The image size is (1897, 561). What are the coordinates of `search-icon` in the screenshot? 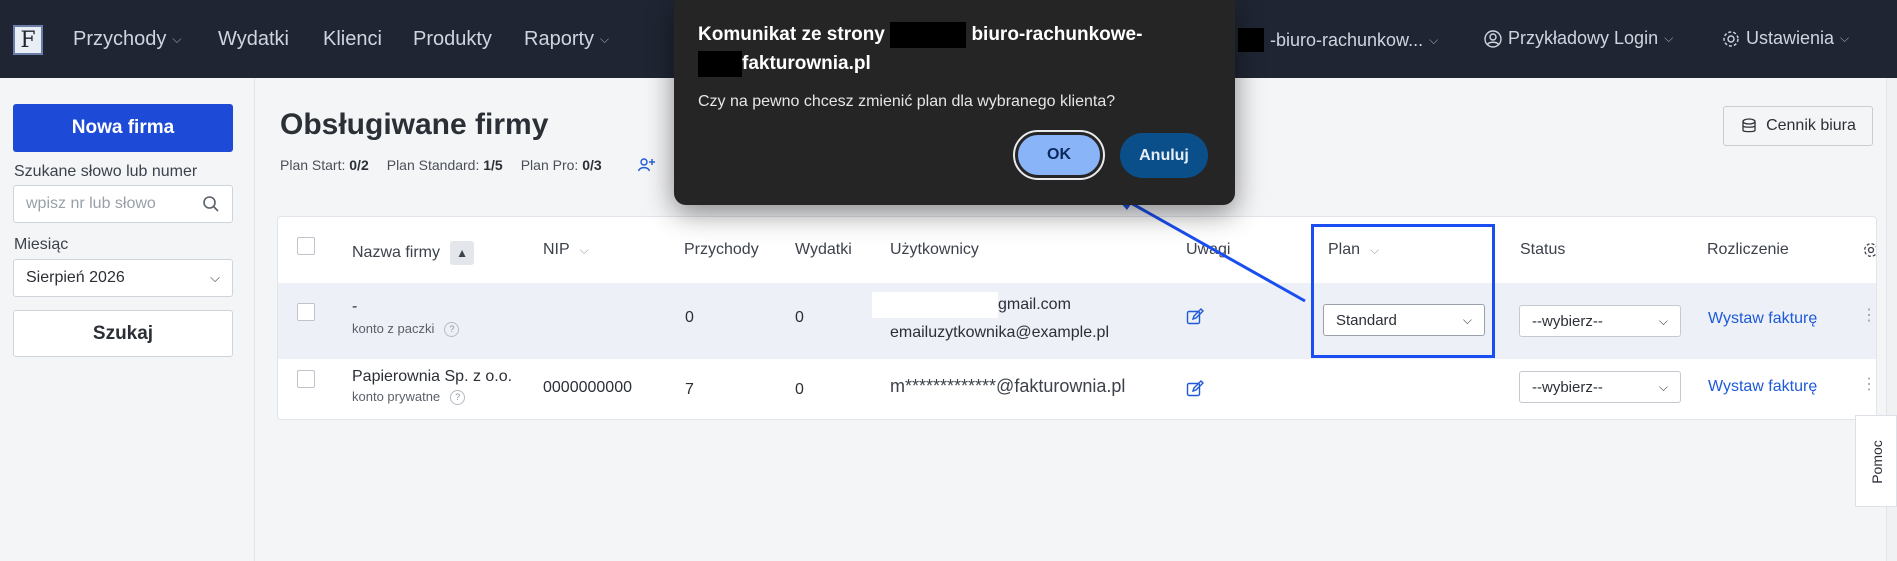 It's located at (211, 204).